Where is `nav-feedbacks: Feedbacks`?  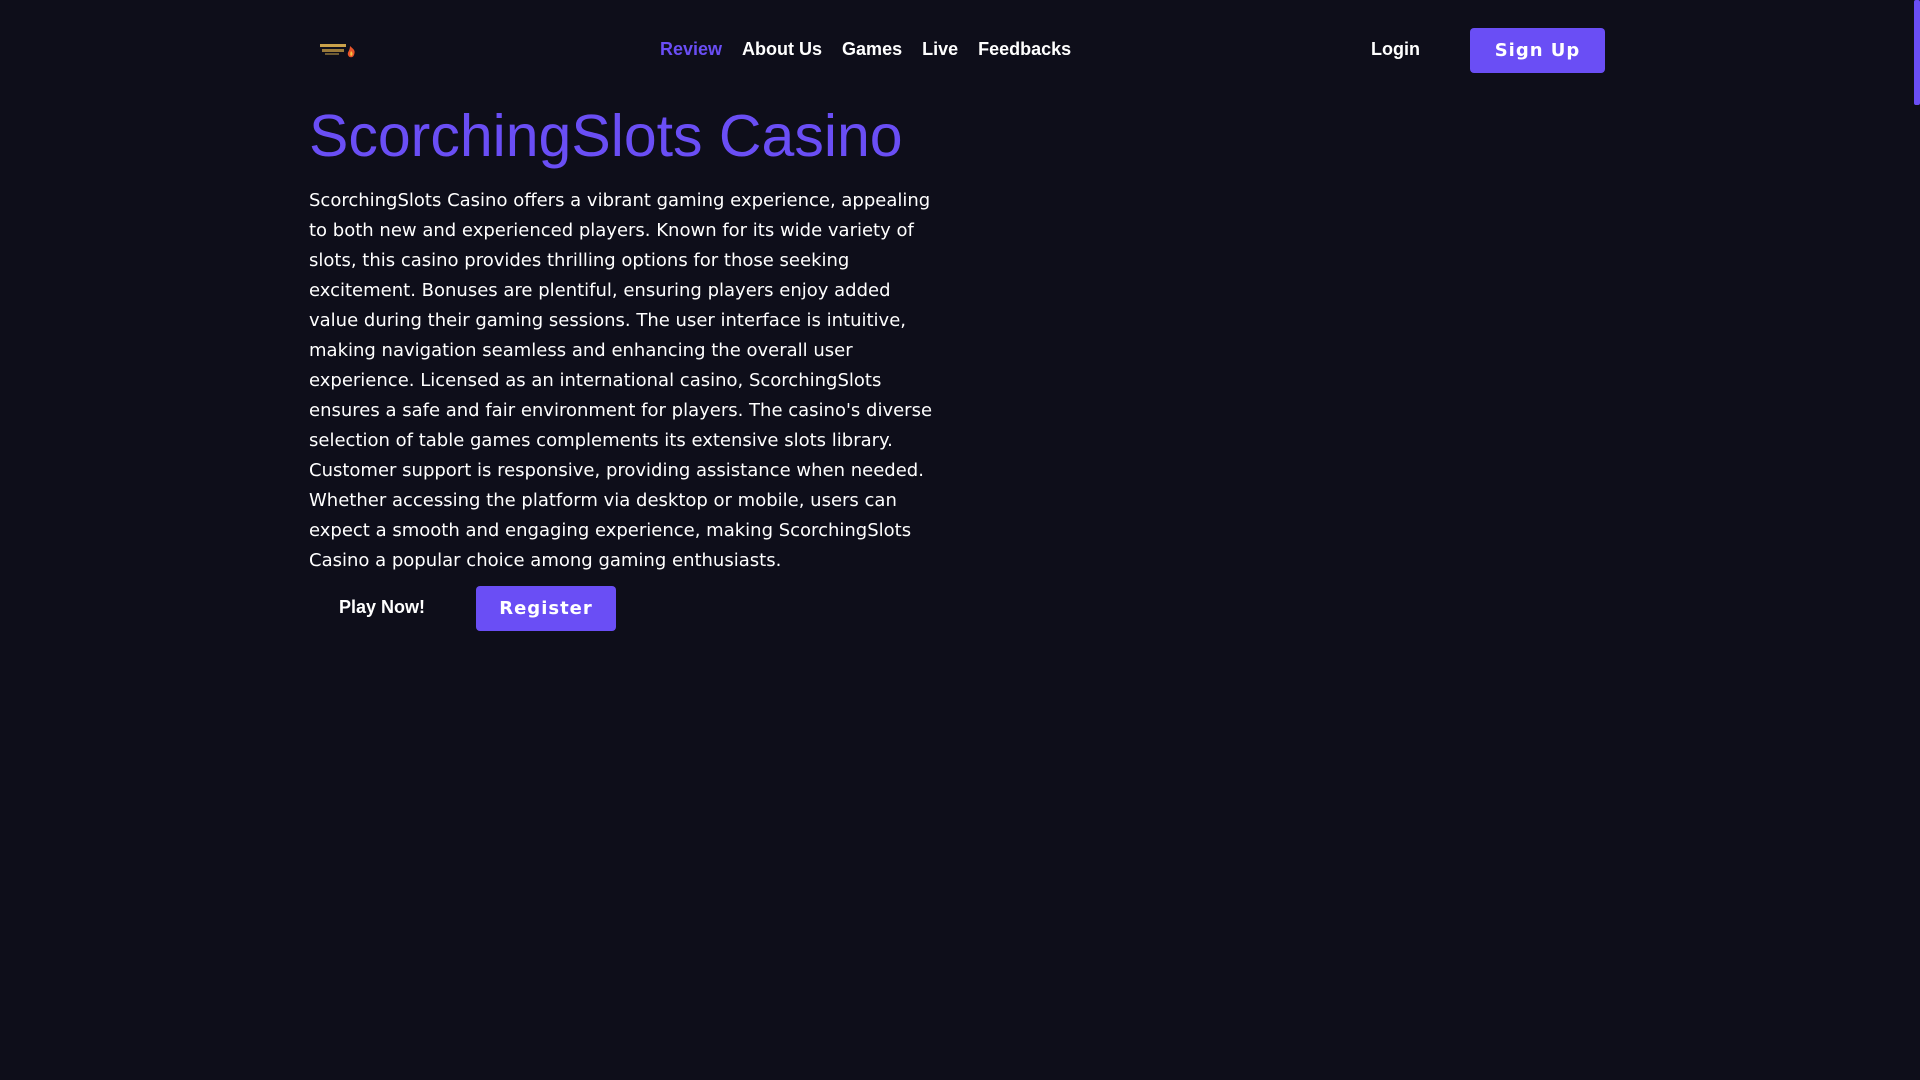
nav-feedbacks: Feedbacks is located at coordinates (1024, 49).